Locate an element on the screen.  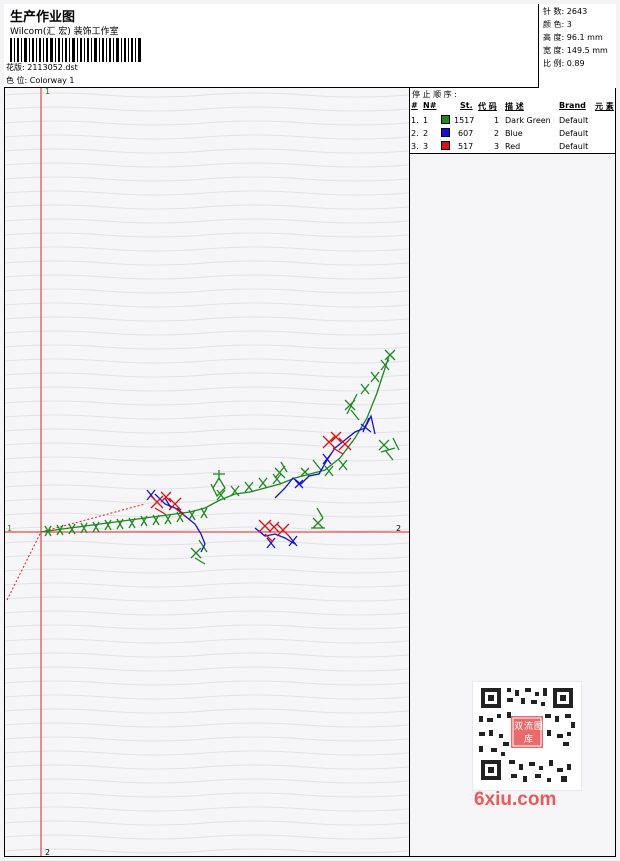
col-number: N# is located at coordinates (430, 105).